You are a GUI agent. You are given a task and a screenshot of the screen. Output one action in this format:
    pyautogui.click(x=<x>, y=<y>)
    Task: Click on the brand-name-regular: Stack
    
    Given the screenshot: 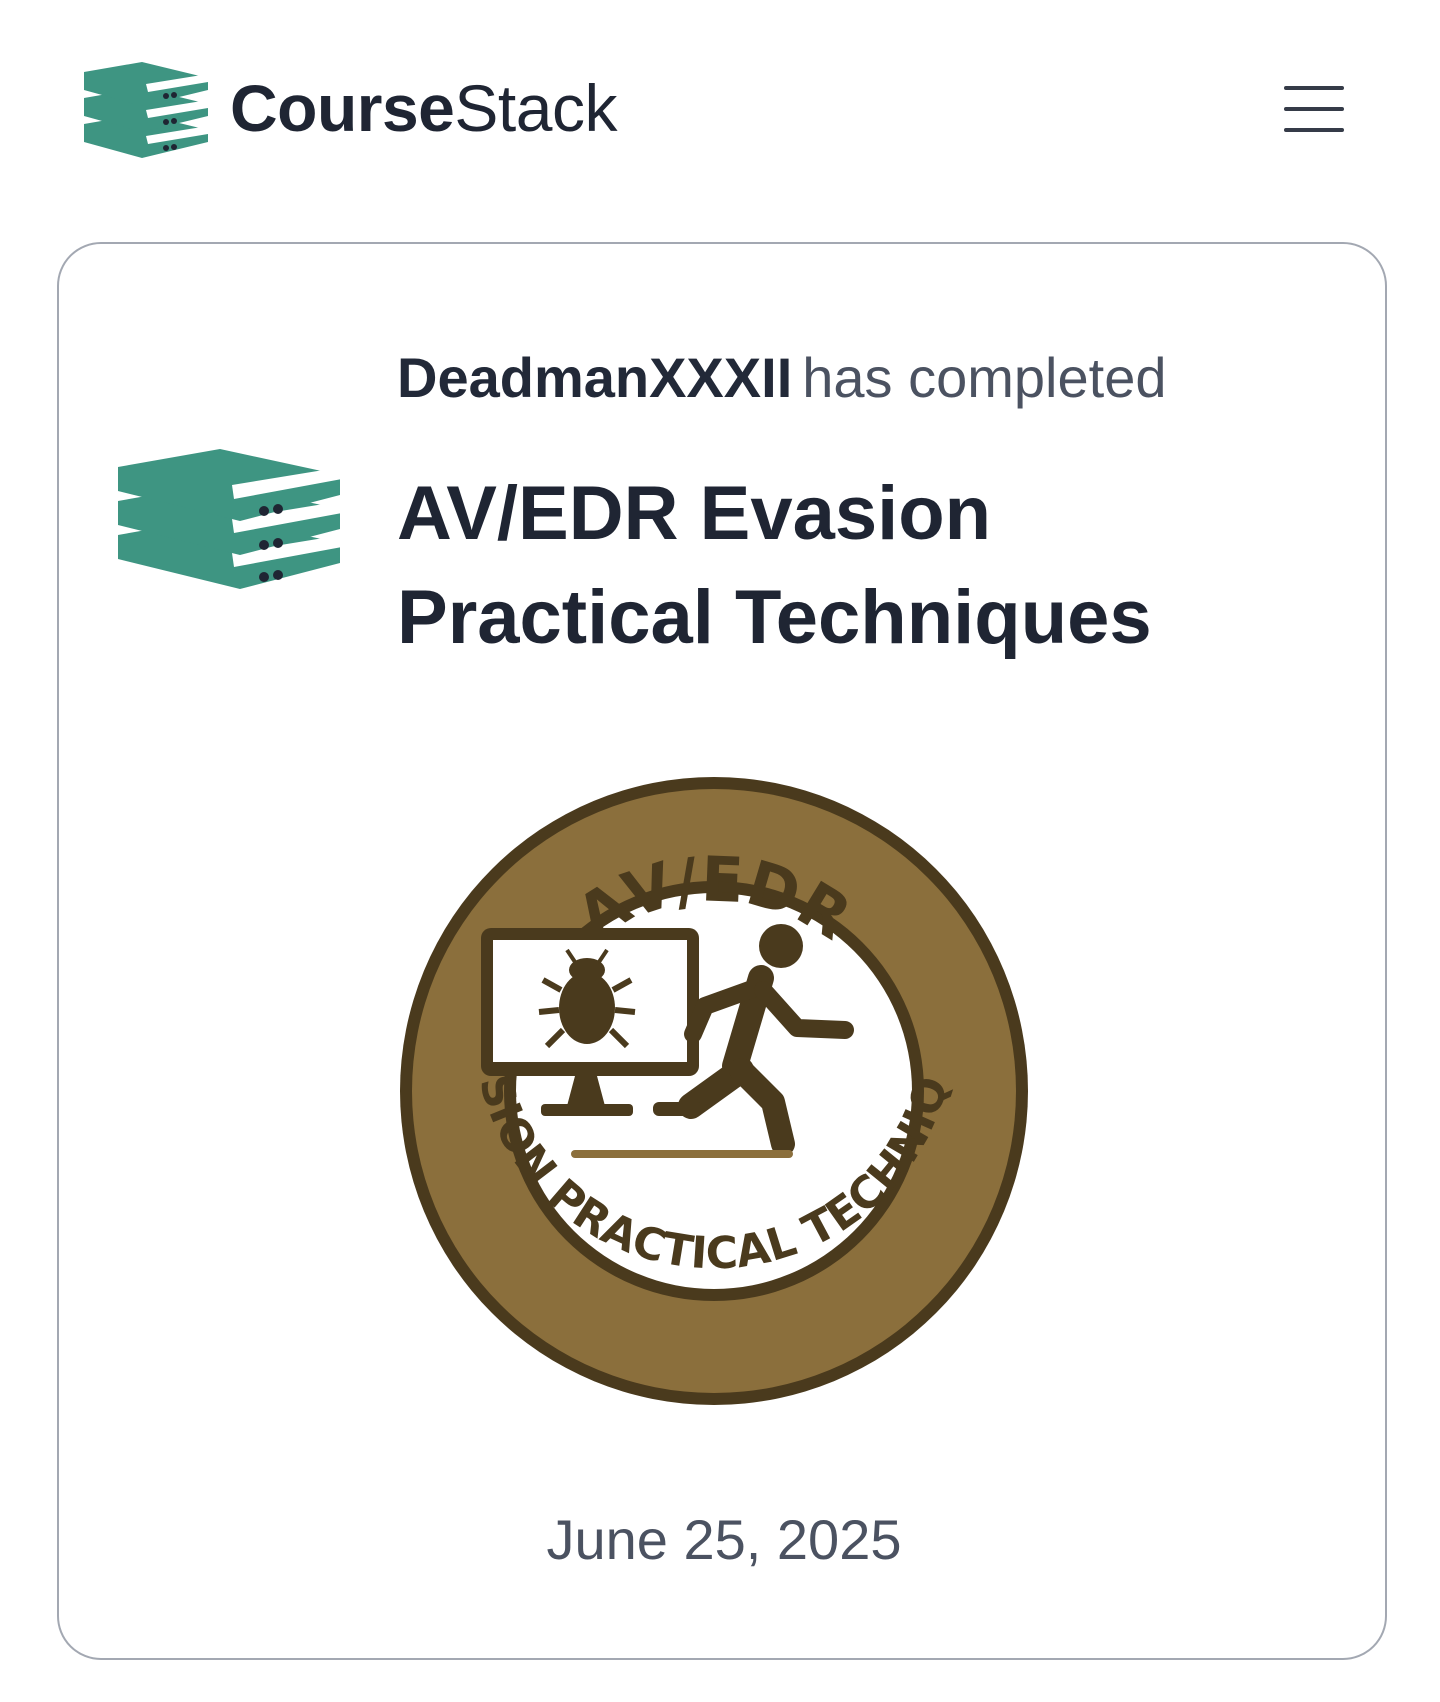 What is the action you would take?
    pyautogui.click(x=535, y=108)
    